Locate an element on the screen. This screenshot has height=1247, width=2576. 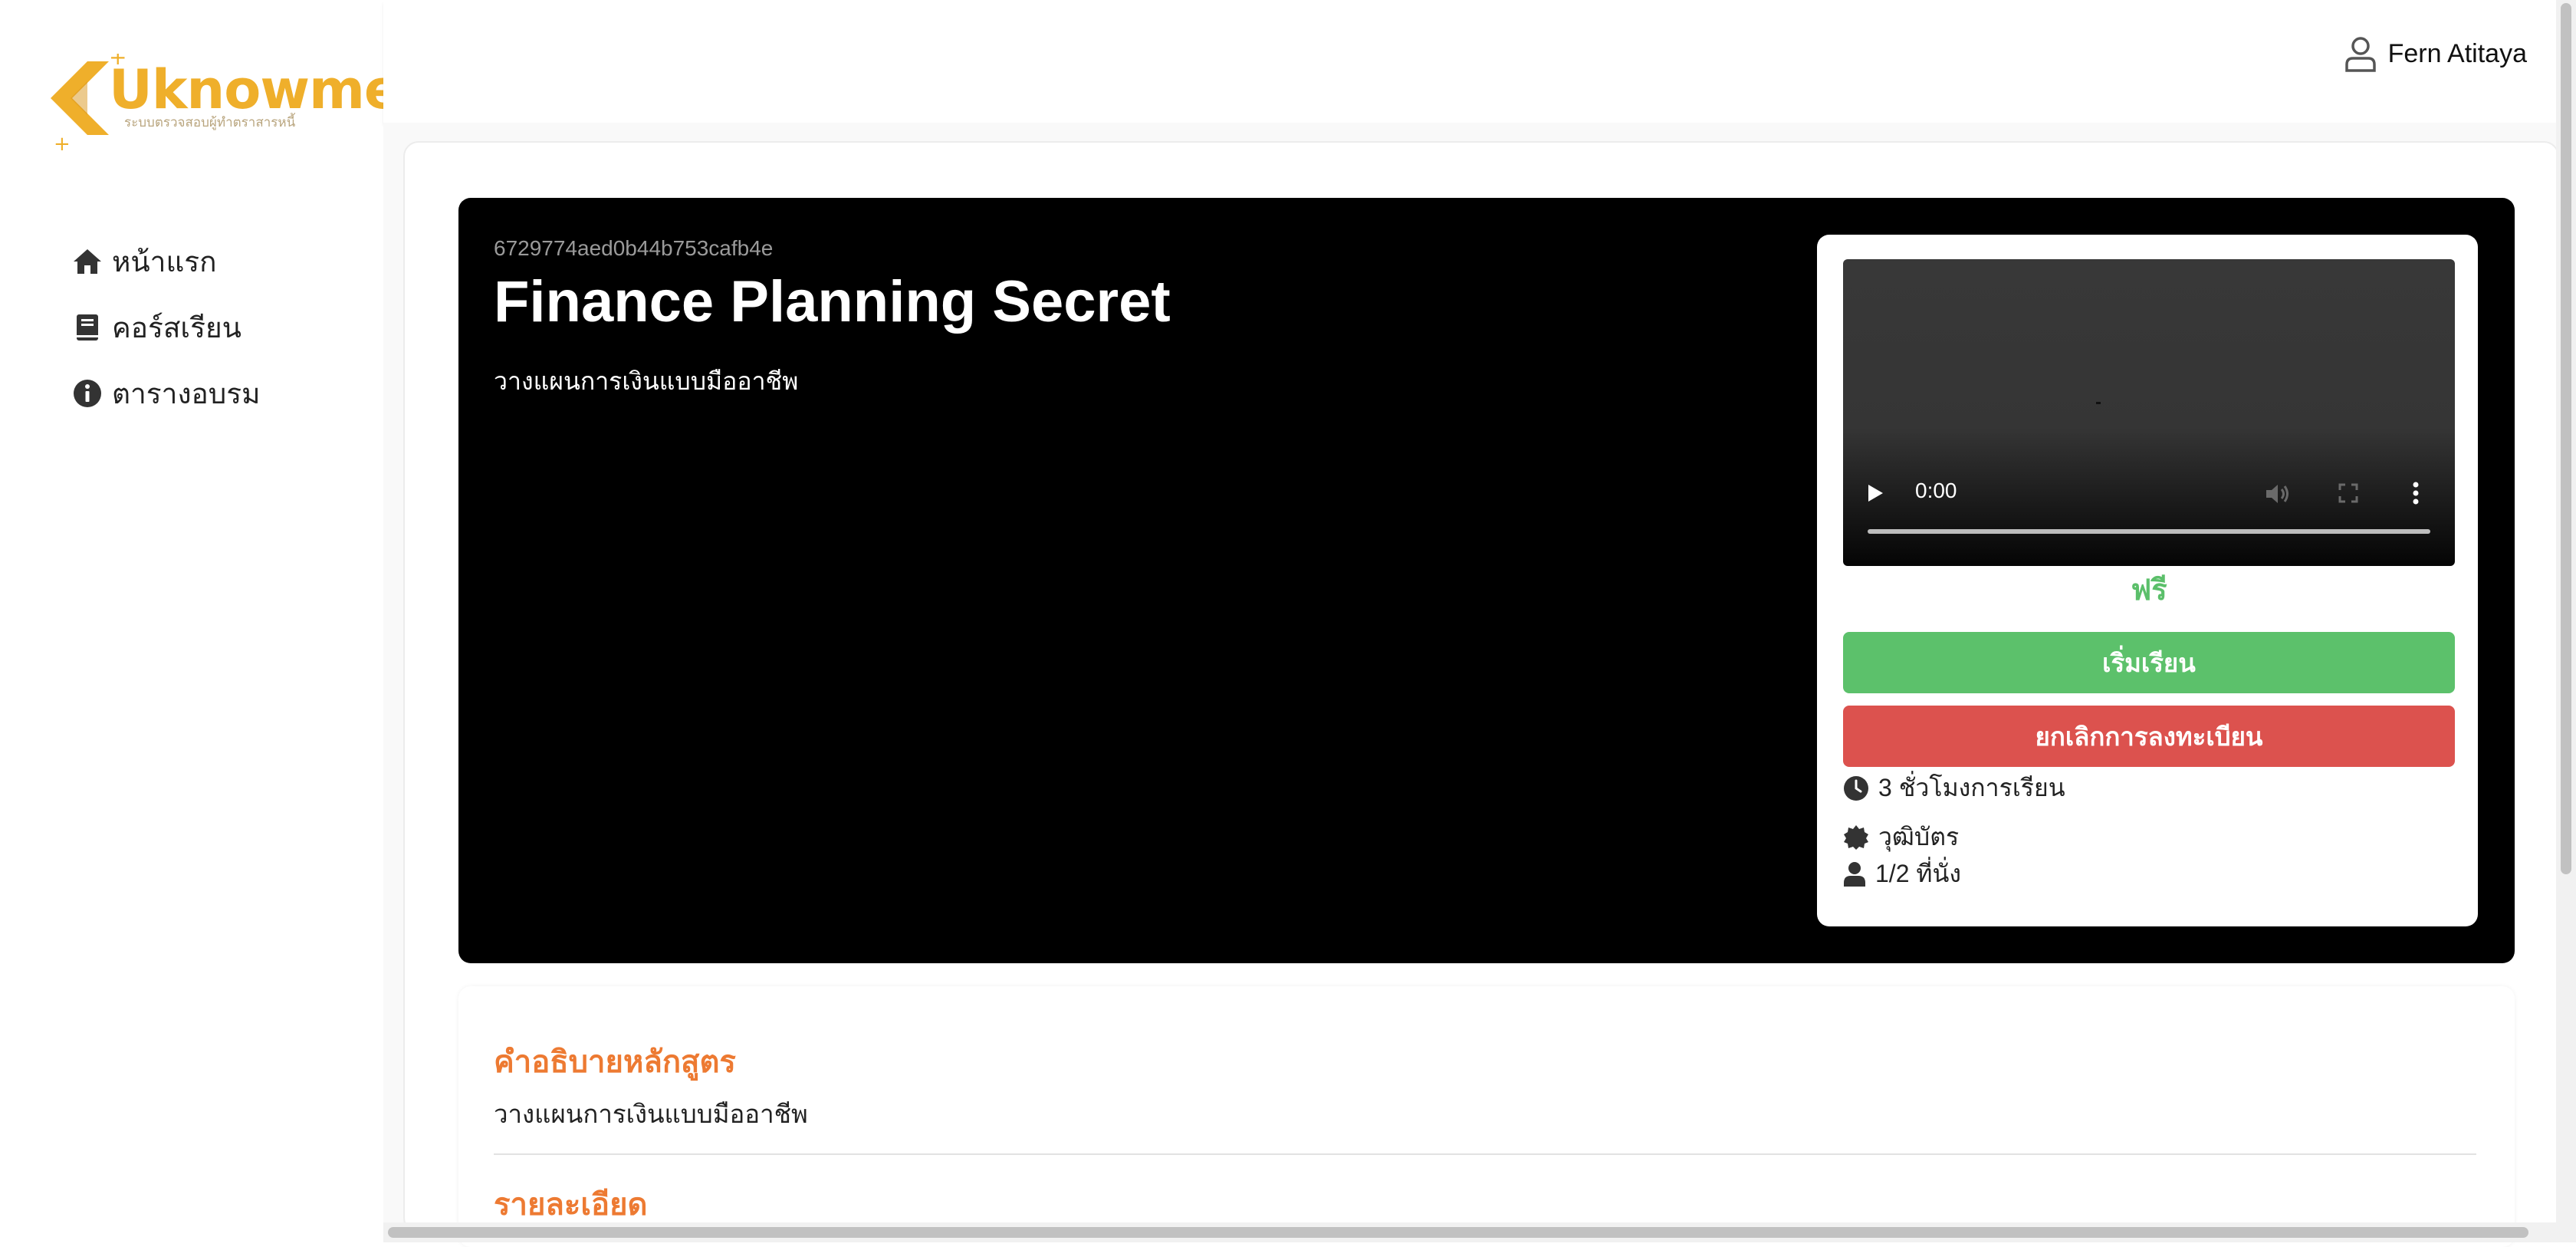
horizontal-scrollbar-thumb is located at coordinates (1458, 1232).